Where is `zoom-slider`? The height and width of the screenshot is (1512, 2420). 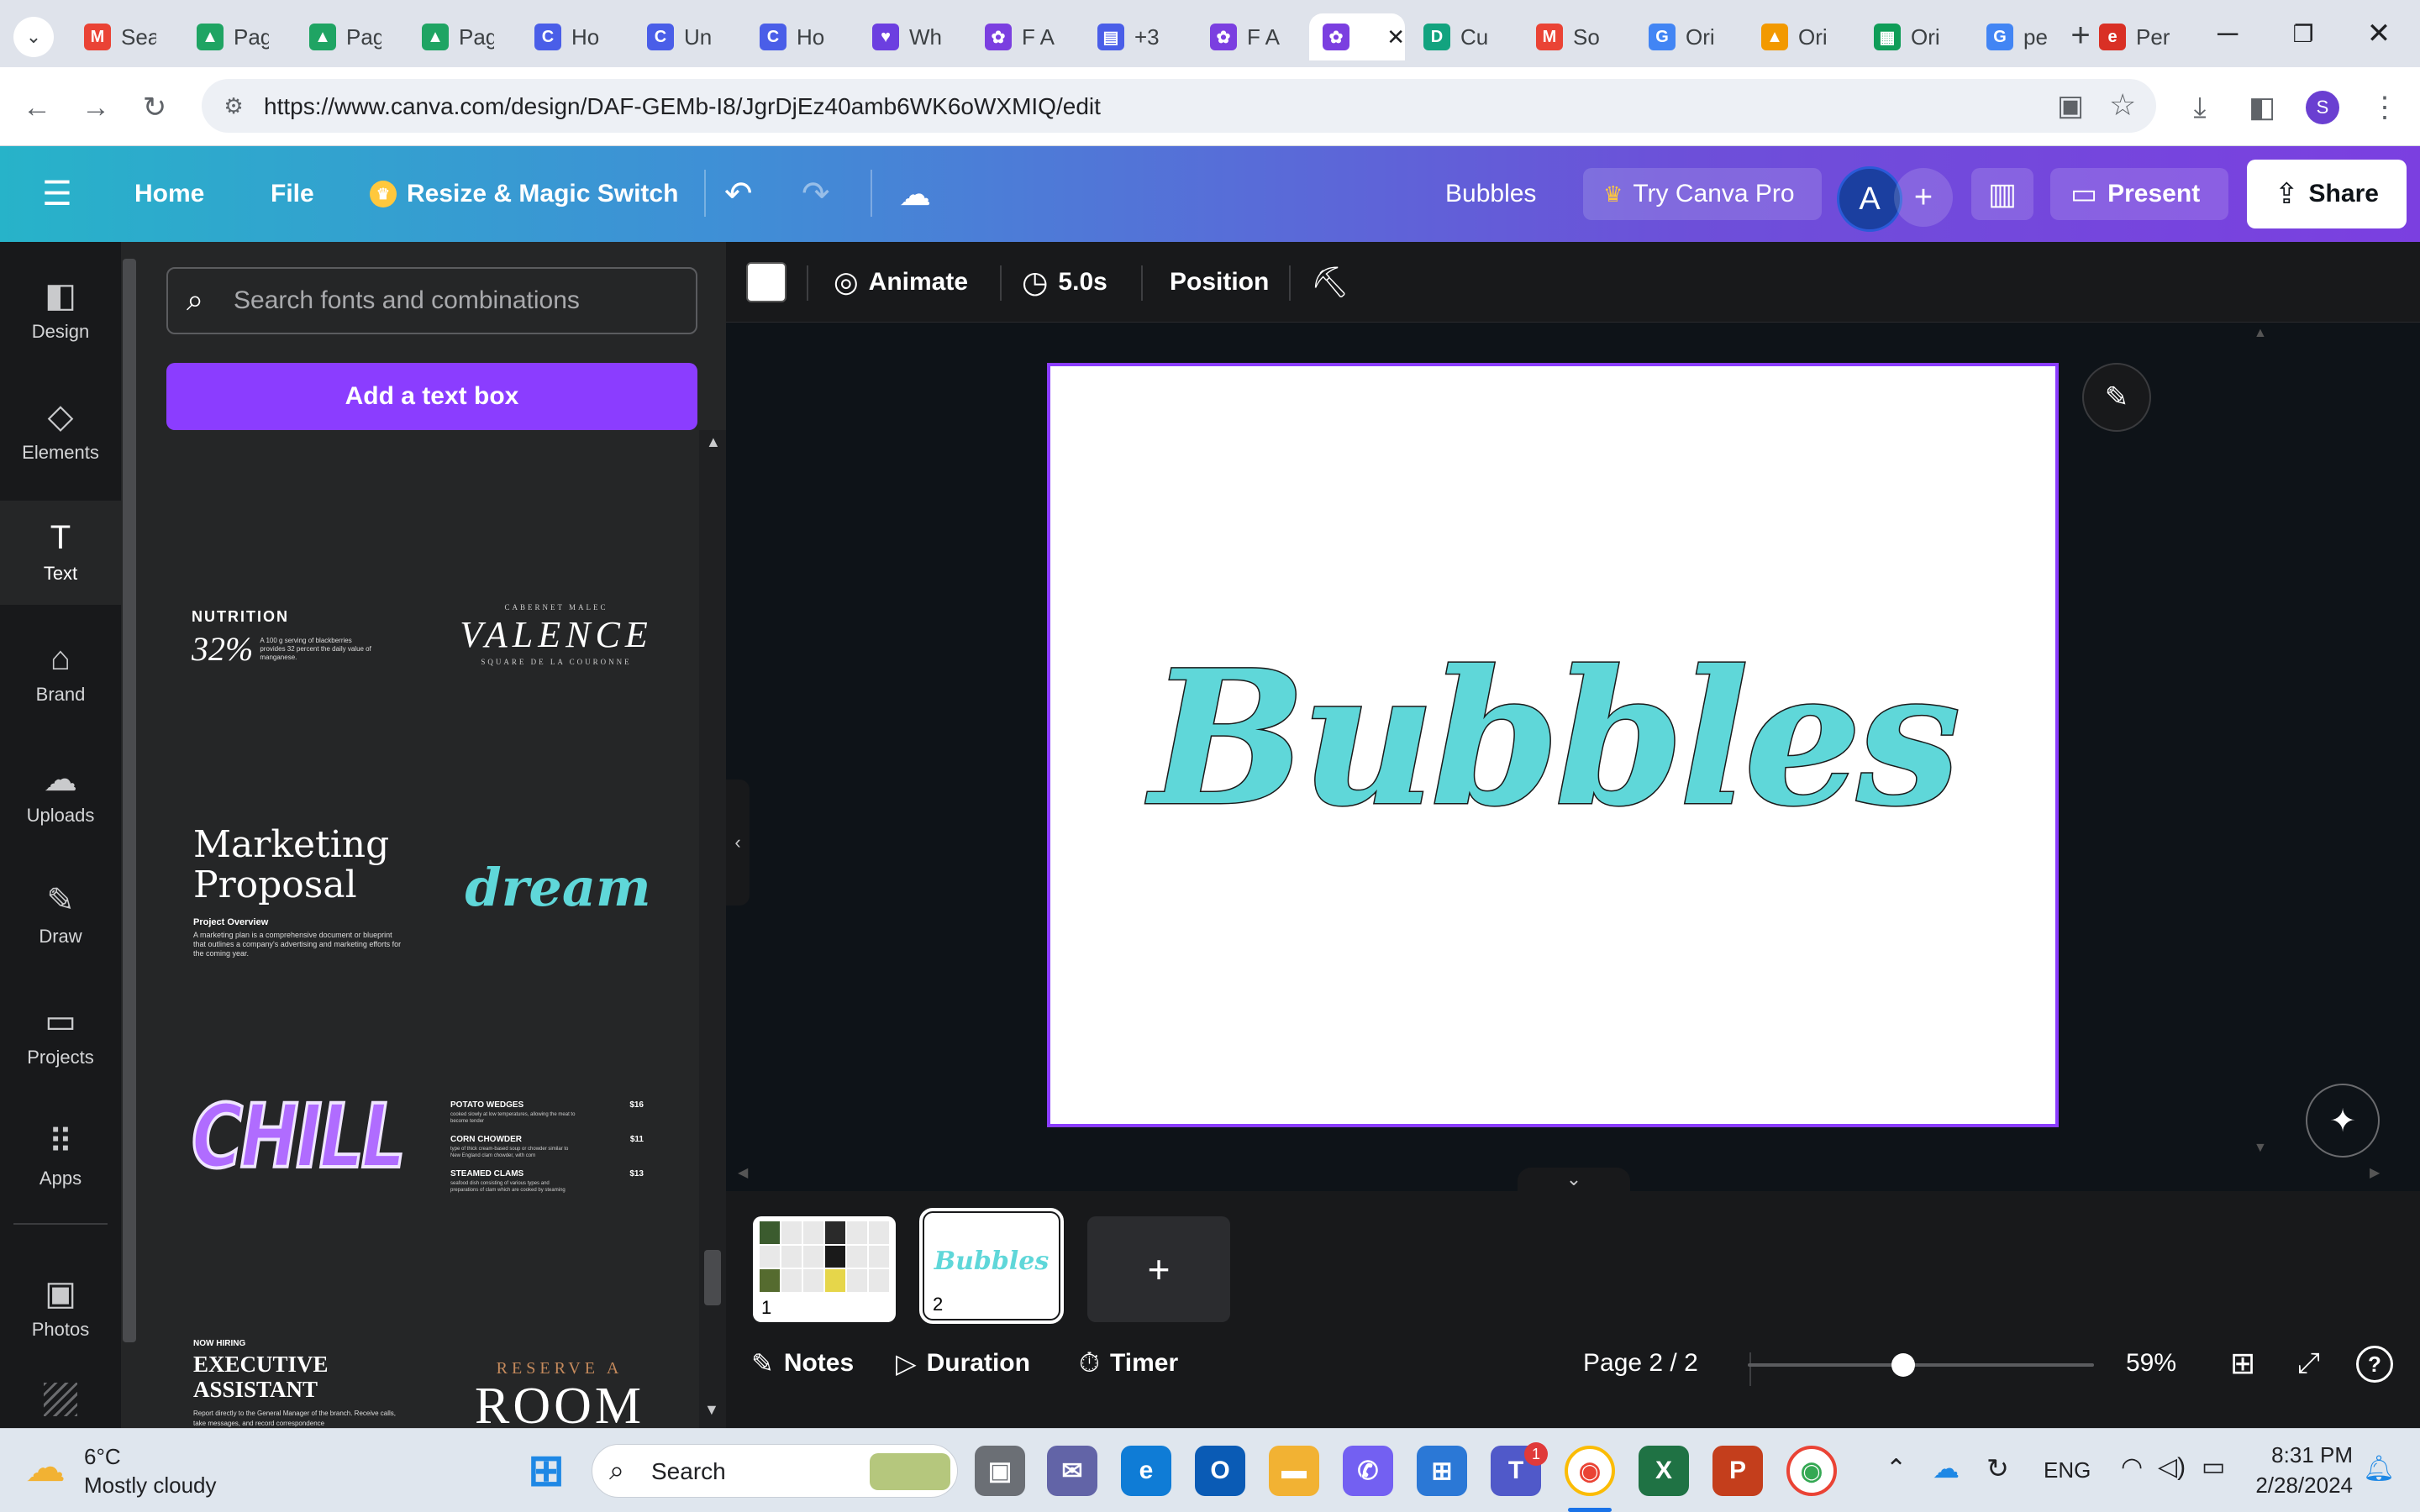
zoom-slider is located at coordinates (1921, 1365).